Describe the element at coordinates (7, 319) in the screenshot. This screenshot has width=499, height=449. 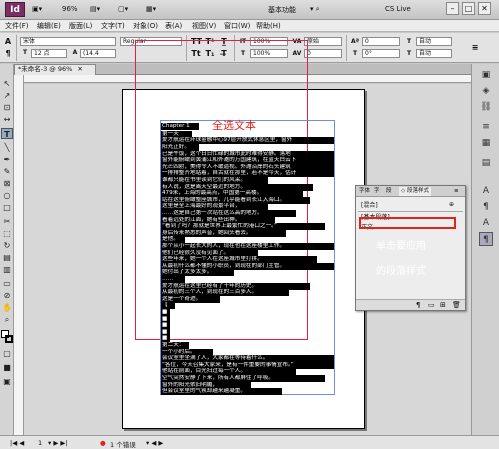
I see `zoom-tool-icon: ⌕` at that location.